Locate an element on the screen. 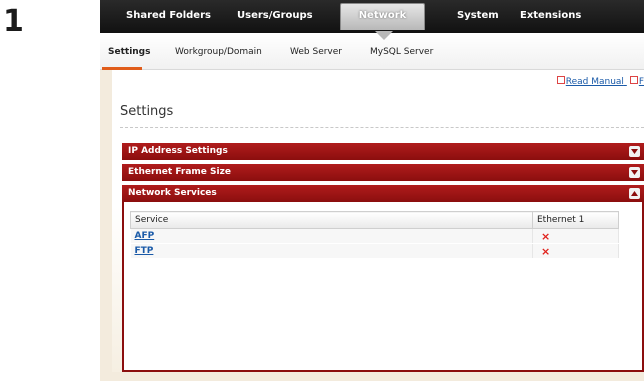 This screenshot has height=381, width=644. step-number: 1 is located at coordinates (13, 21).